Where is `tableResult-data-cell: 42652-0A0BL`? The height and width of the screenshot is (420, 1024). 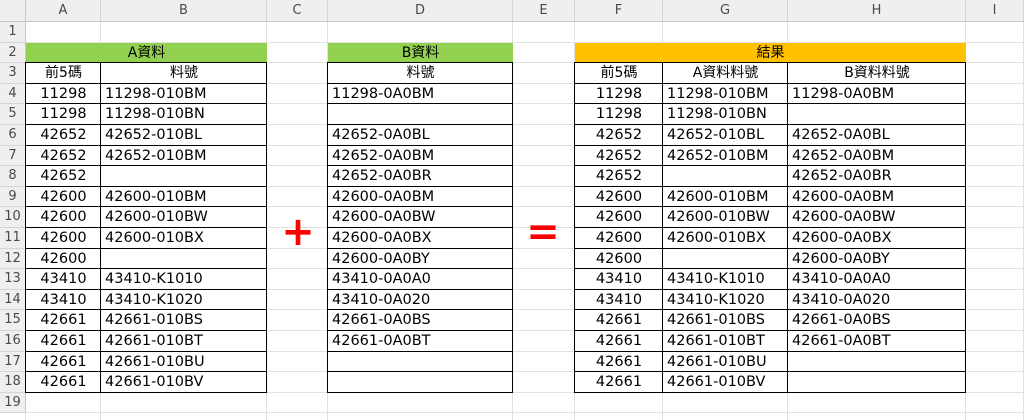
tableResult-data-cell: 42652-0A0BL is located at coordinates (877, 135).